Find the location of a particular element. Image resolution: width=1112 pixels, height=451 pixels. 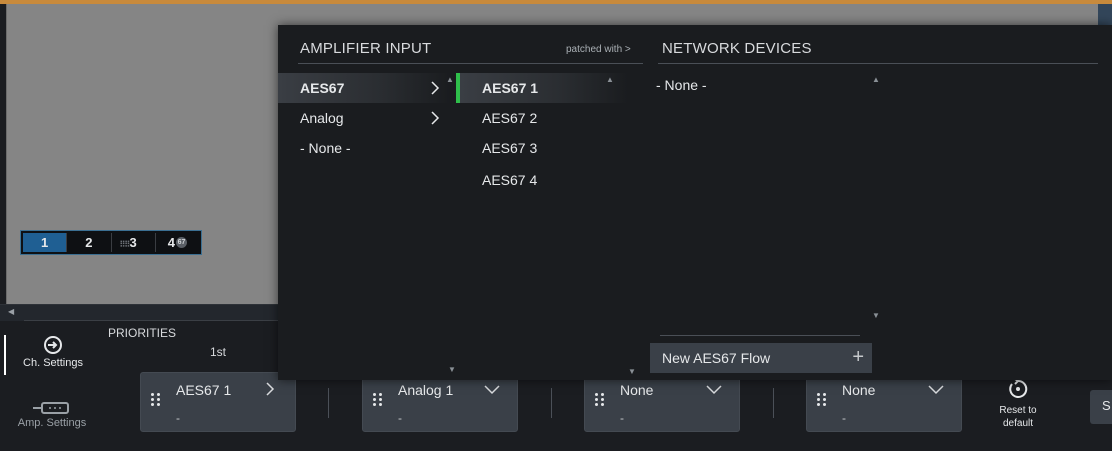

patched-with-label: patched with > is located at coordinates (598, 49).